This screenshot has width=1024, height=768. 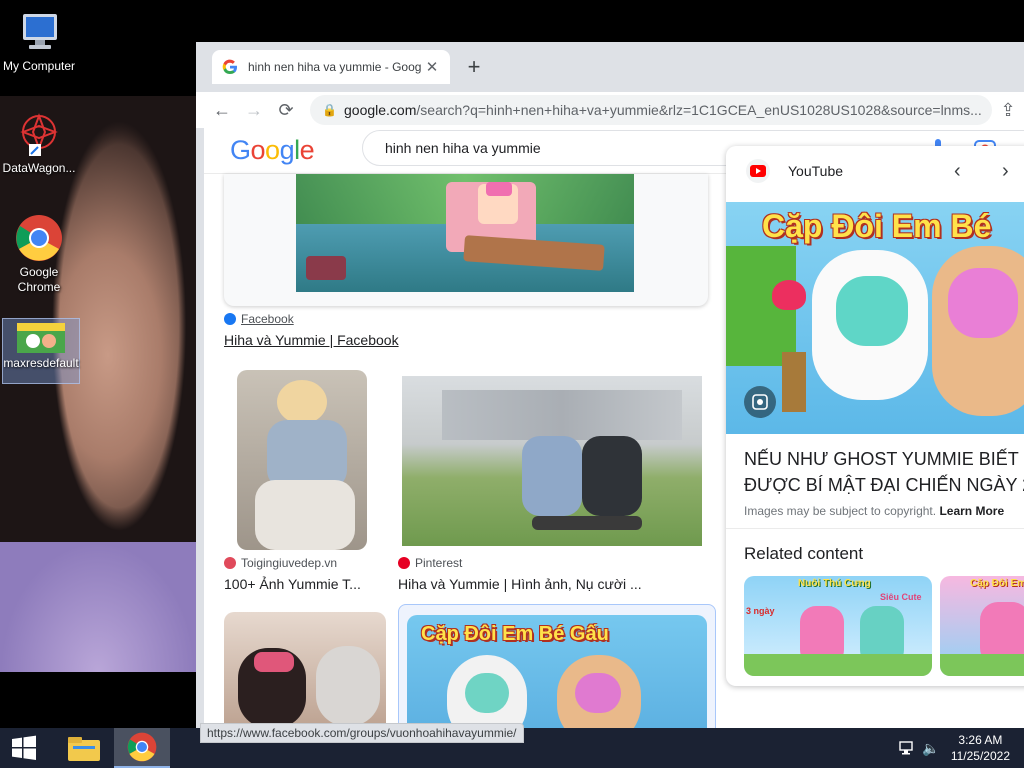 What do you see at coordinates (39, 32) in the screenshot?
I see `computer-icon` at bounding box center [39, 32].